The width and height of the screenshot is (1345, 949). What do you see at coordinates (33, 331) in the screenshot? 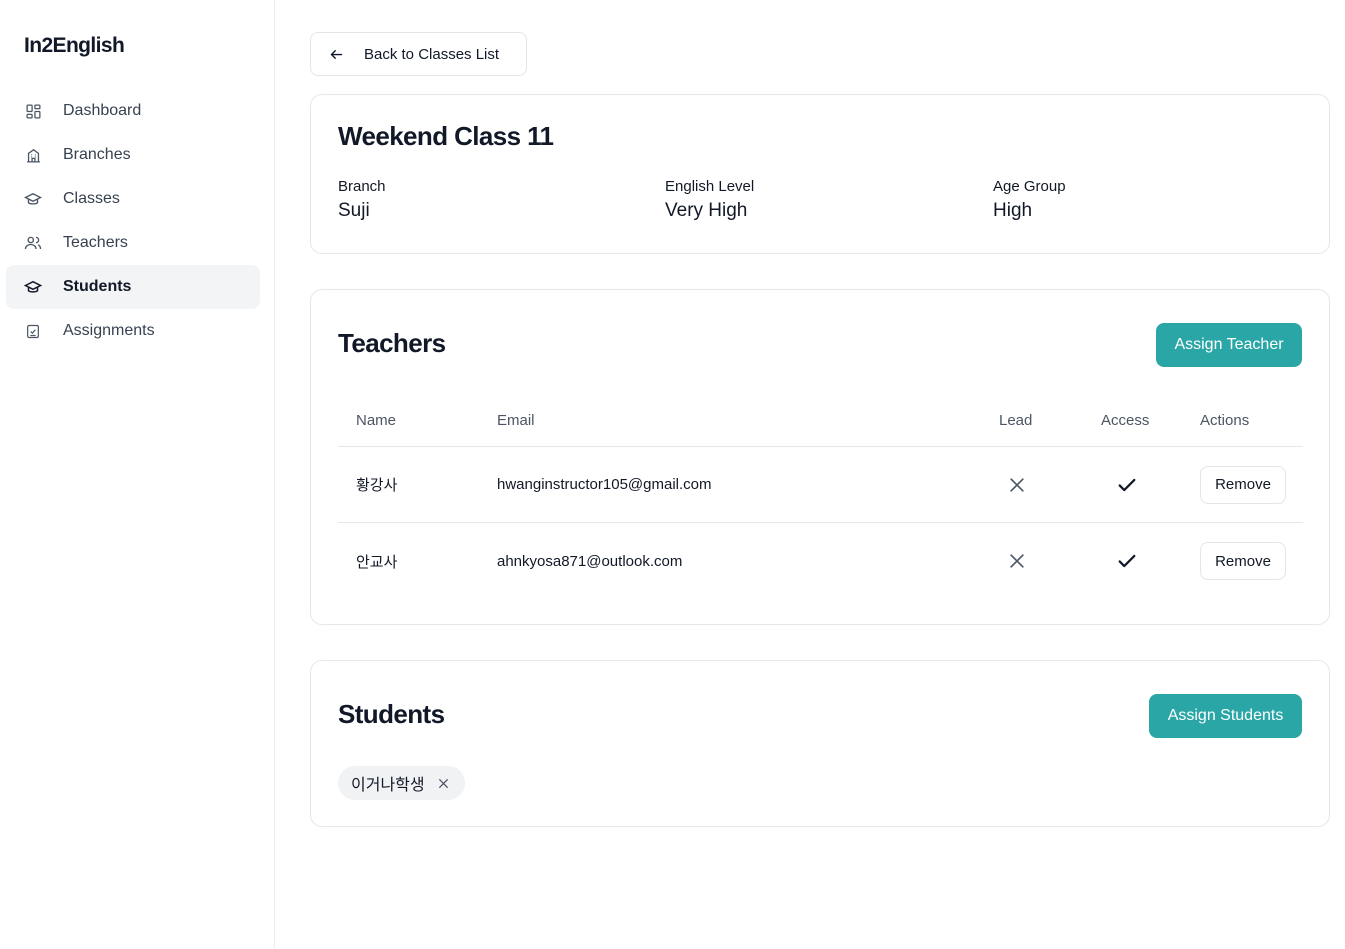
I see `clipboard-check-icon` at bounding box center [33, 331].